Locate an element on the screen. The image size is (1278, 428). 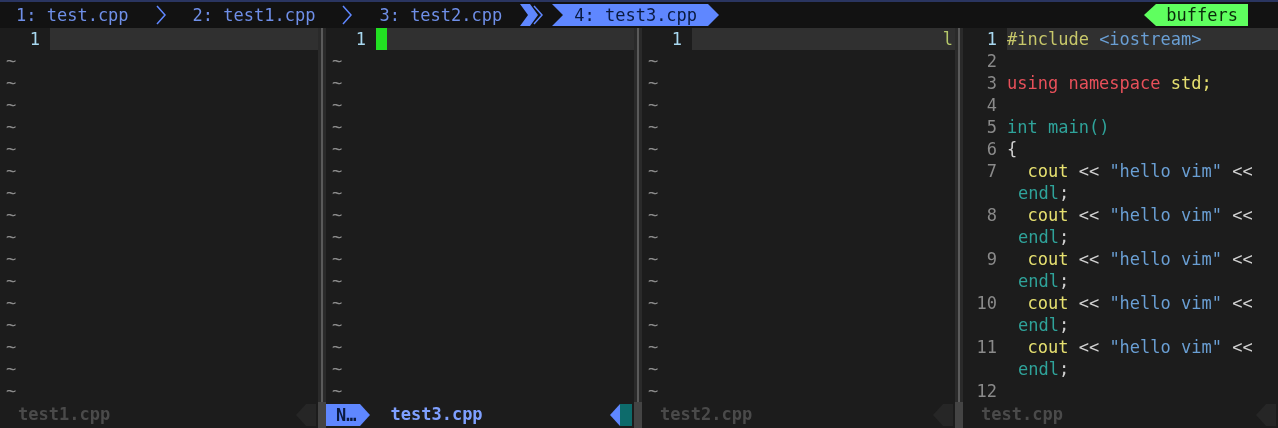
line-number: 3 is located at coordinates (991, 83).